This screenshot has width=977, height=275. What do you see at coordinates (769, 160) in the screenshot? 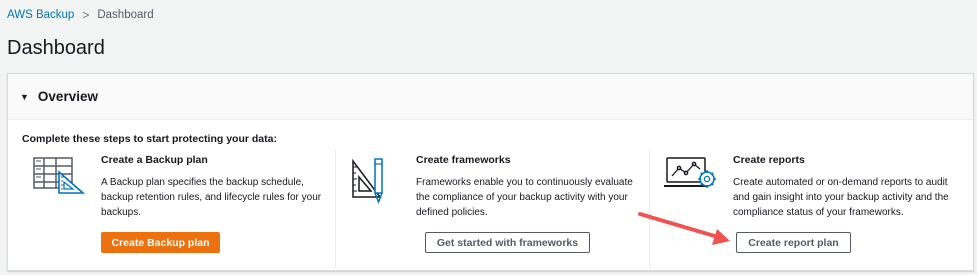
I see `step-title: Create reports` at bounding box center [769, 160].